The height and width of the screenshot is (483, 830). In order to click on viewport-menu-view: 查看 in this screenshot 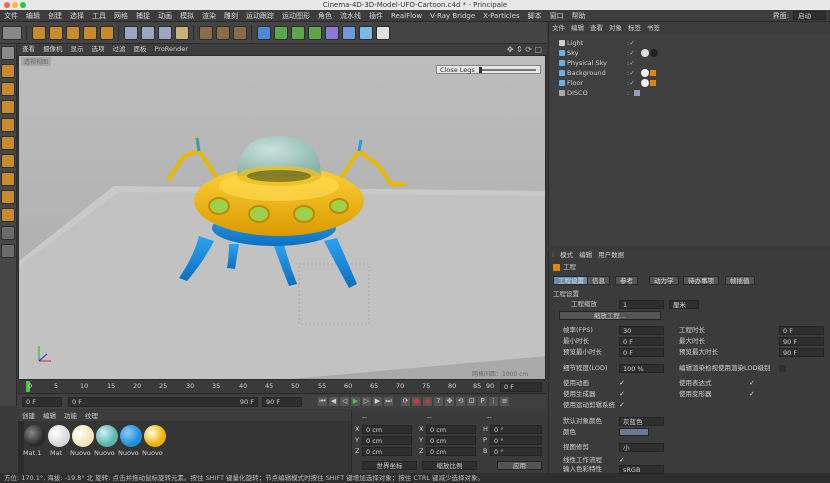, I will do `click(28, 49)`.